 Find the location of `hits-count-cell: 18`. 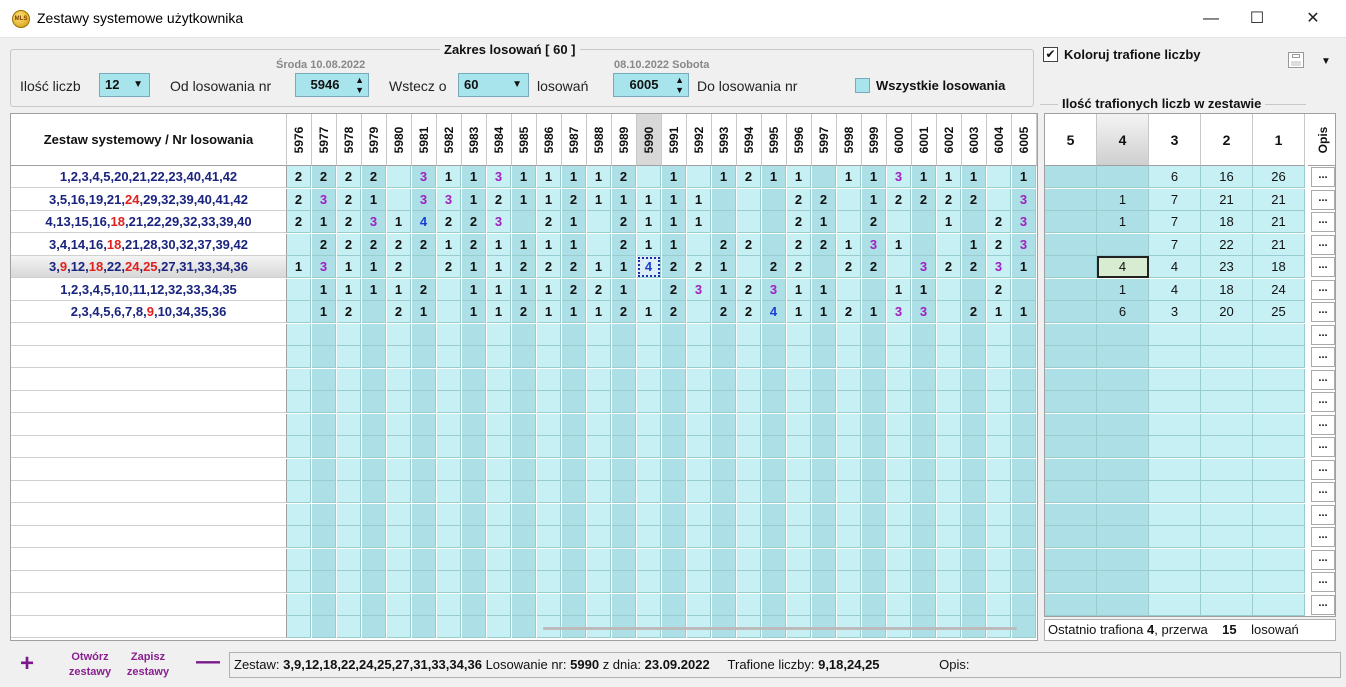

hits-count-cell: 18 is located at coordinates (1227, 222).